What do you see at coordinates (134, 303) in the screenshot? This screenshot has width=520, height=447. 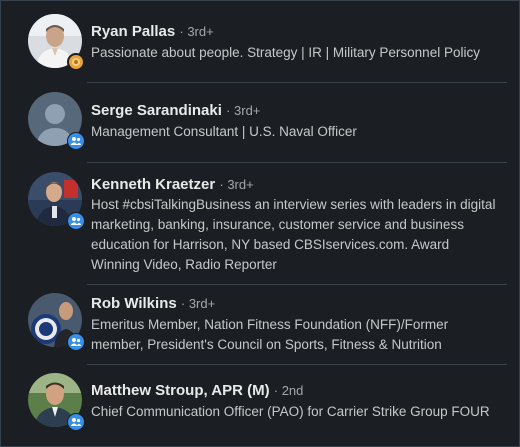 I see `person-name: Rob Wilkins` at bounding box center [134, 303].